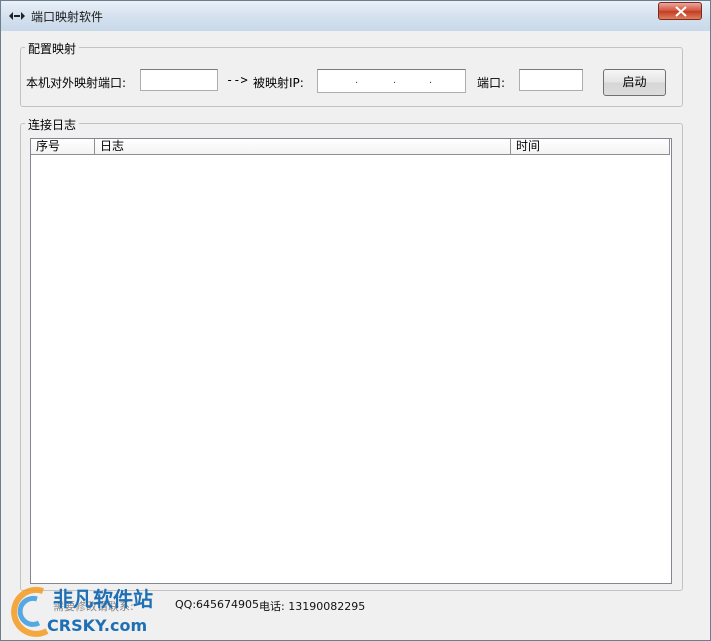  I want to click on local-port-input, so click(179, 80).